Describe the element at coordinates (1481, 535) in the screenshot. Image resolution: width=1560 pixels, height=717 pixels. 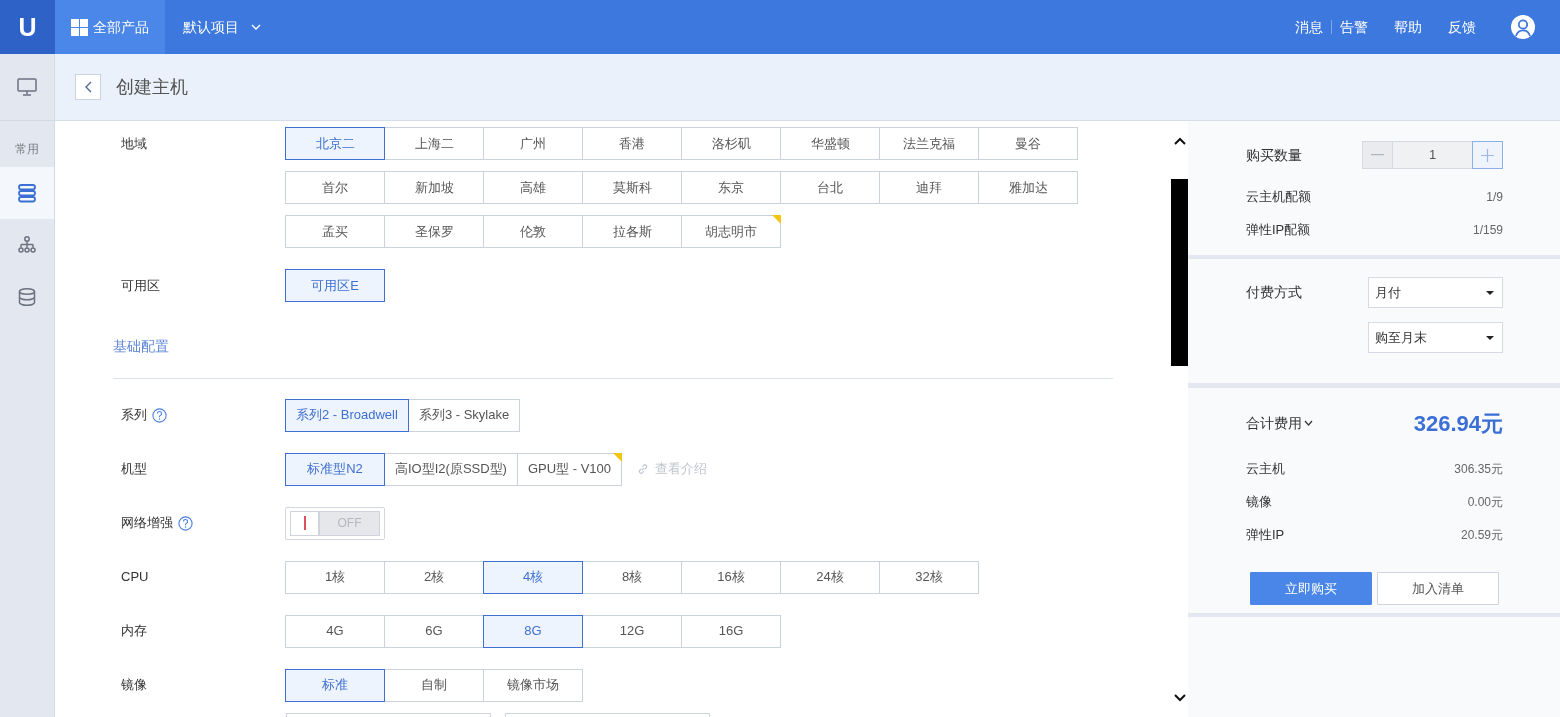
I see `cost-value: 20.59元` at that location.